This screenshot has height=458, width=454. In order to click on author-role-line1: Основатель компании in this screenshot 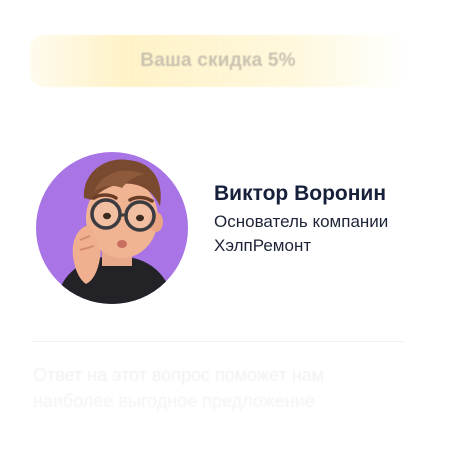, I will do `click(301, 221)`.